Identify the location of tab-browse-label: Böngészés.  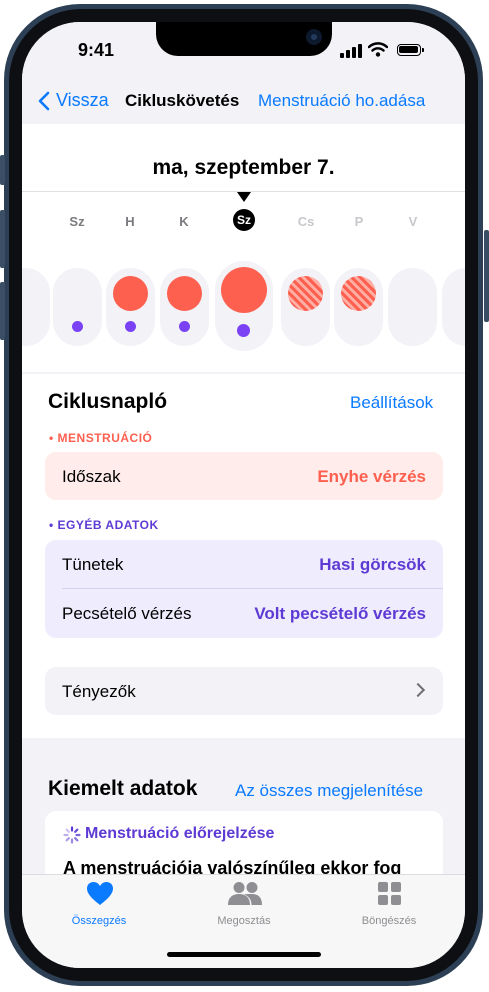
(389, 921).